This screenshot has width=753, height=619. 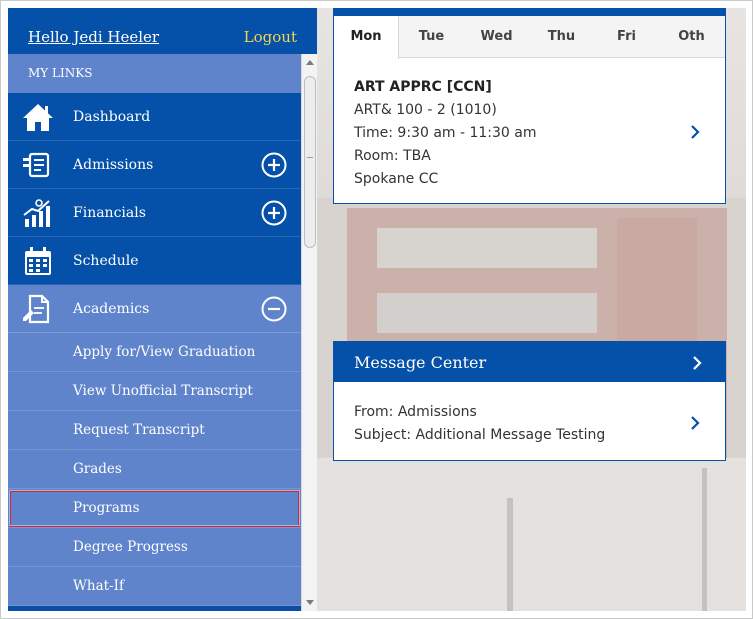 I want to click on submenu-item-grades: Grades, so click(x=154, y=469).